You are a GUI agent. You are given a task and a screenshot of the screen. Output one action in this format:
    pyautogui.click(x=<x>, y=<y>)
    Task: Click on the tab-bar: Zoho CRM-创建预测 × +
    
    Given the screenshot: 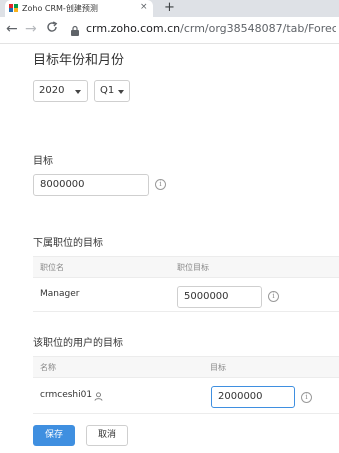 What is the action you would take?
    pyautogui.click(x=169, y=8)
    